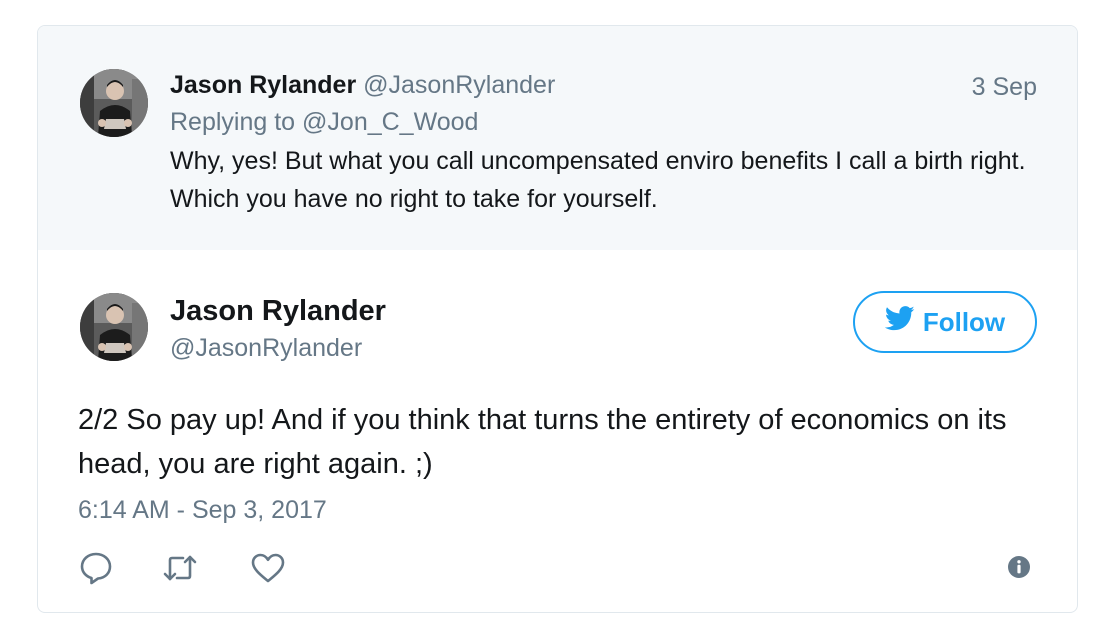  I want to click on info-icon, so click(1019, 567).